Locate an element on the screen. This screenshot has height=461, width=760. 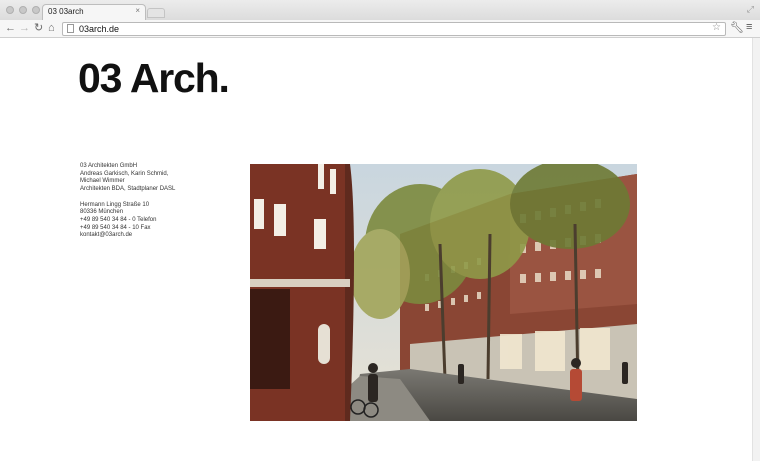
window-controls is located at coordinates (23, 10).